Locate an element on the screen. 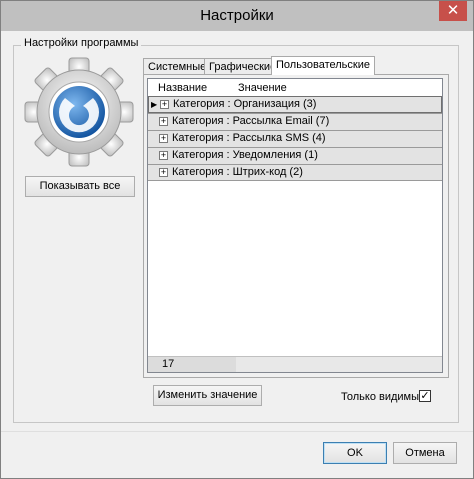  category-label: Категория : Уведомления (1) is located at coordinates (245, 155).